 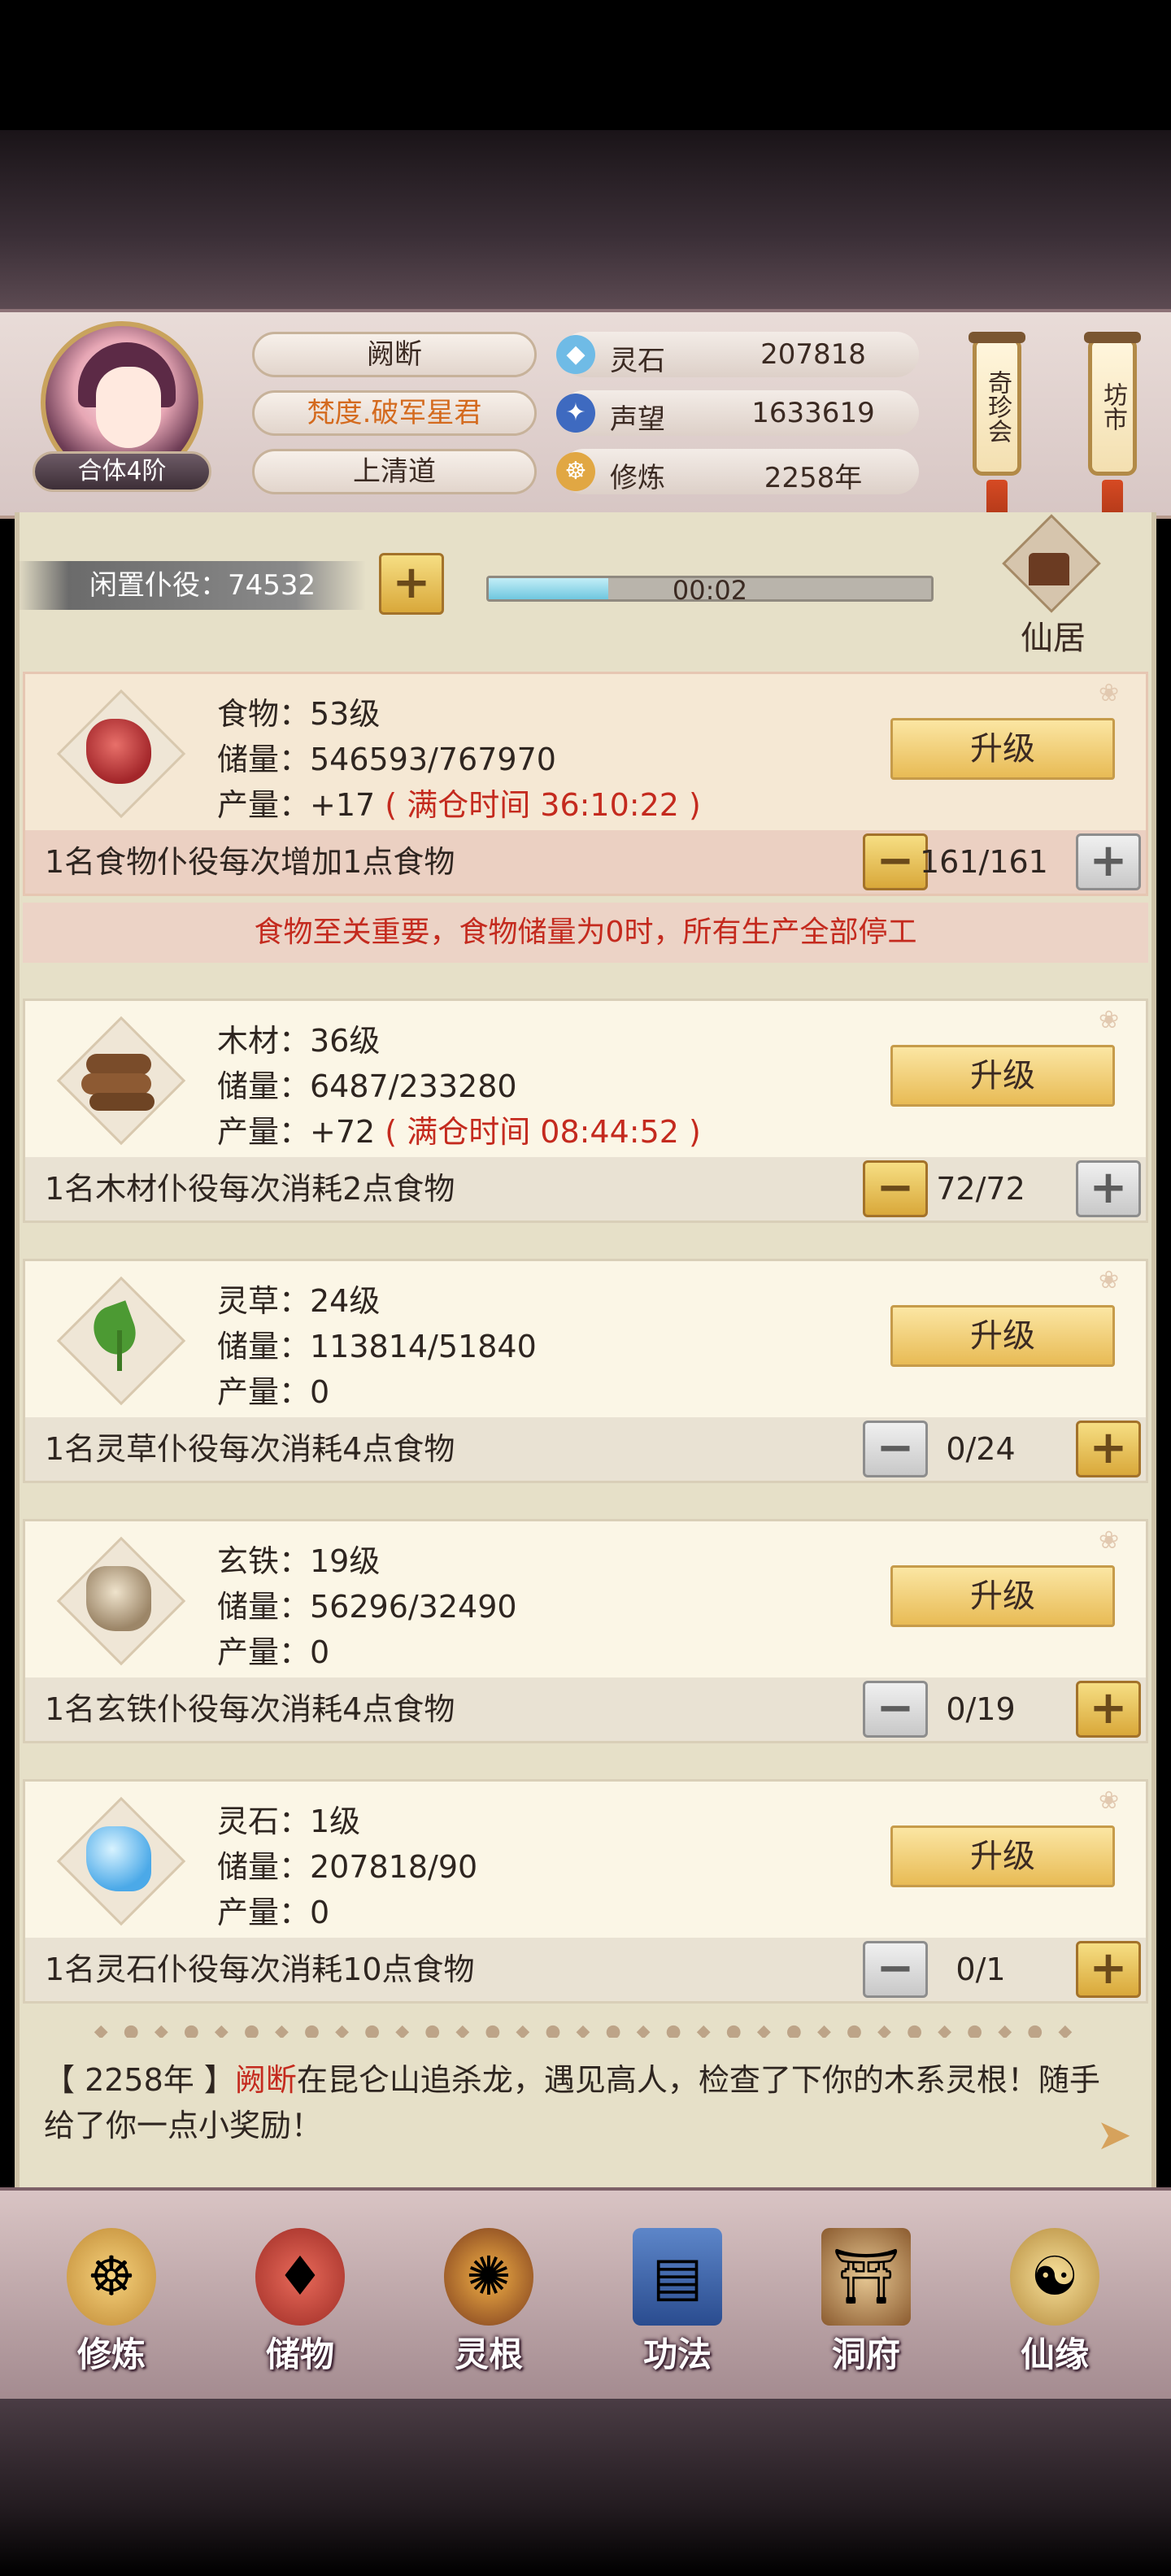 I want to click on herb-icon-frame, so click(x=121, y=1341).